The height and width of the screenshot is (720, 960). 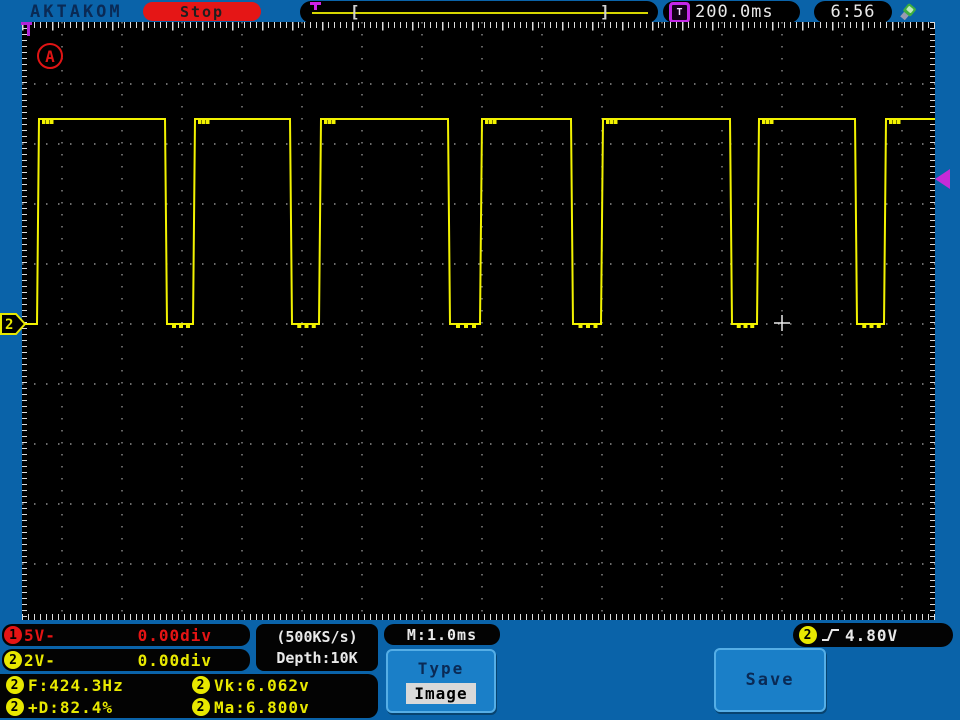 What do you see at coordinates (355, 11) in the screenshot?
I see `window-left-bracket: [` at bounding box center [355, 11].